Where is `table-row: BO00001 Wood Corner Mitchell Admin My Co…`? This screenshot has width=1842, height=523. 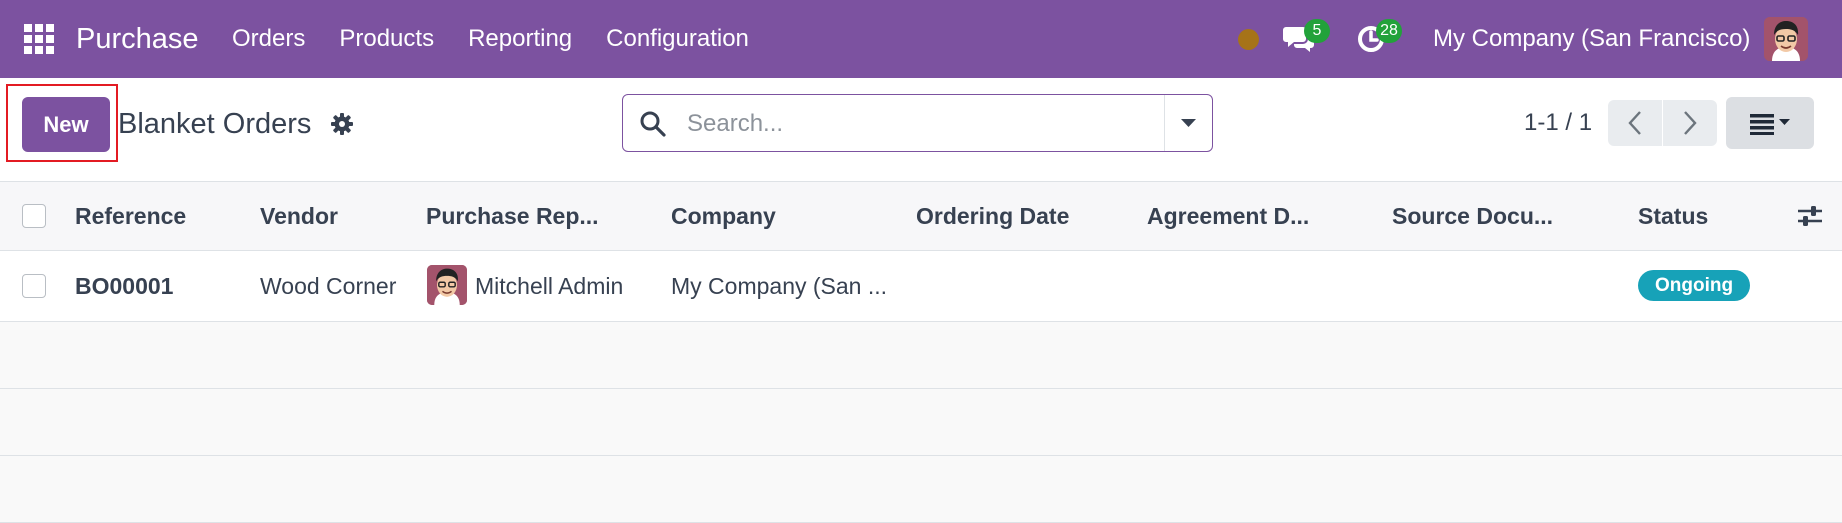
table-row: BO00001 Wood Corner Mitchell Admin My Co… is located at coordinates (921, 286).